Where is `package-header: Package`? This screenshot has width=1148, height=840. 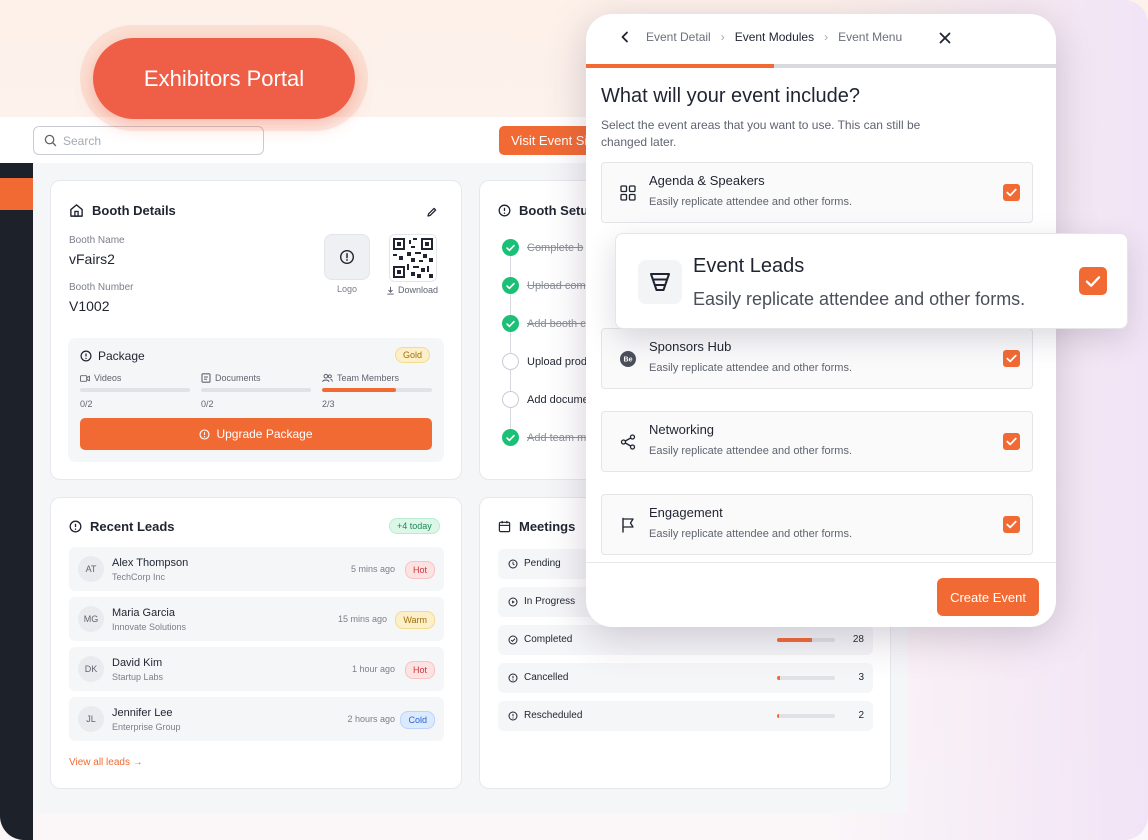
package-header: Package is located at coordinates (112, 356).